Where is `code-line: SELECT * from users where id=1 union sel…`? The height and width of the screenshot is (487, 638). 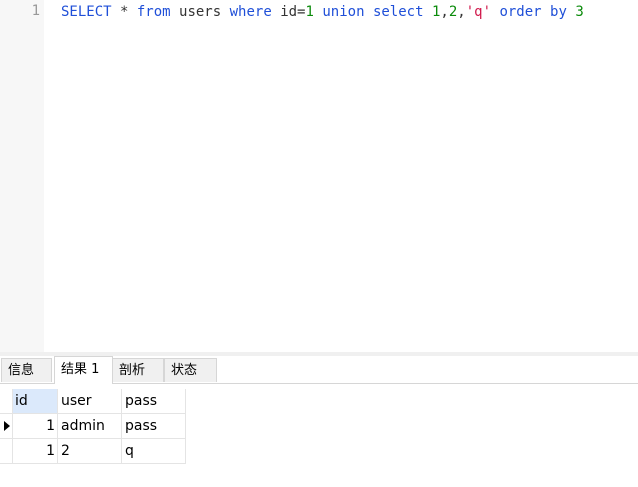 code-line: SELECT * from users where id=1 union sel… is located at coordinates (322, 12).